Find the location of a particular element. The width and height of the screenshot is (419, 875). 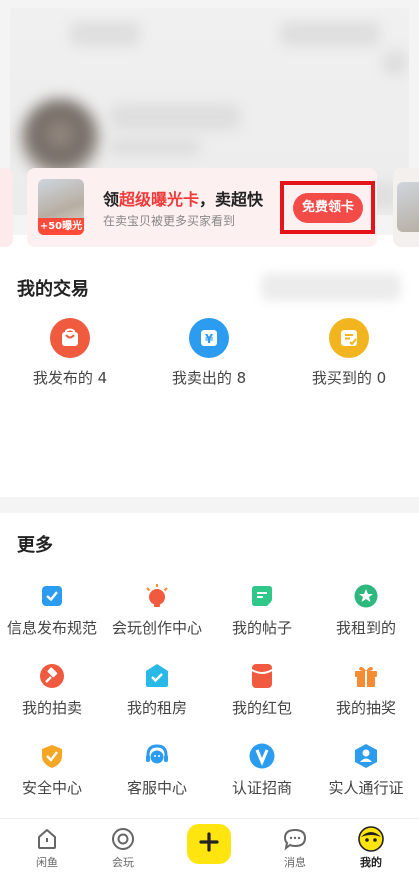

grid-label: 认证招商 is located at coordinates (261, 788).